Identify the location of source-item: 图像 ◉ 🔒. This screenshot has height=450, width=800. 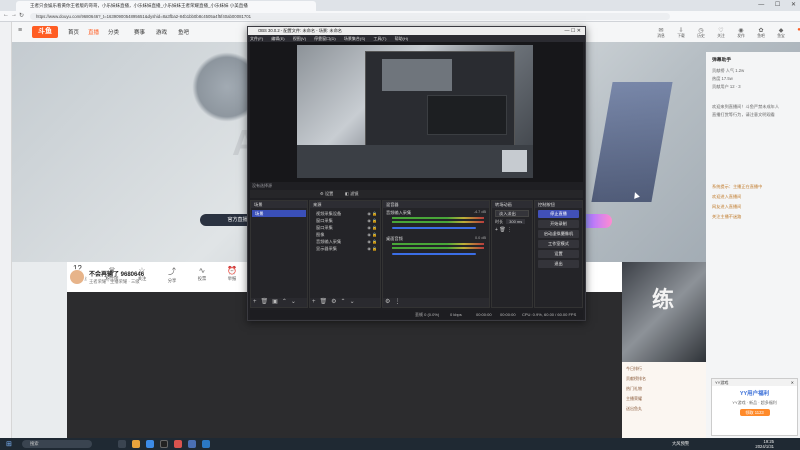
(345, 234).